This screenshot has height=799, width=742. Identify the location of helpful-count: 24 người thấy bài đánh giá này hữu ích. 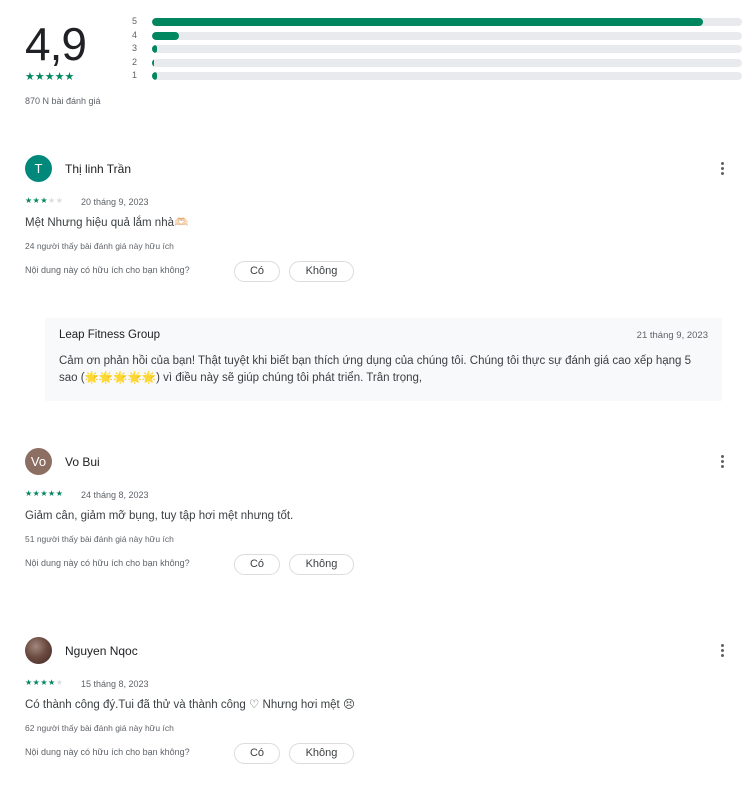
(99, 246).